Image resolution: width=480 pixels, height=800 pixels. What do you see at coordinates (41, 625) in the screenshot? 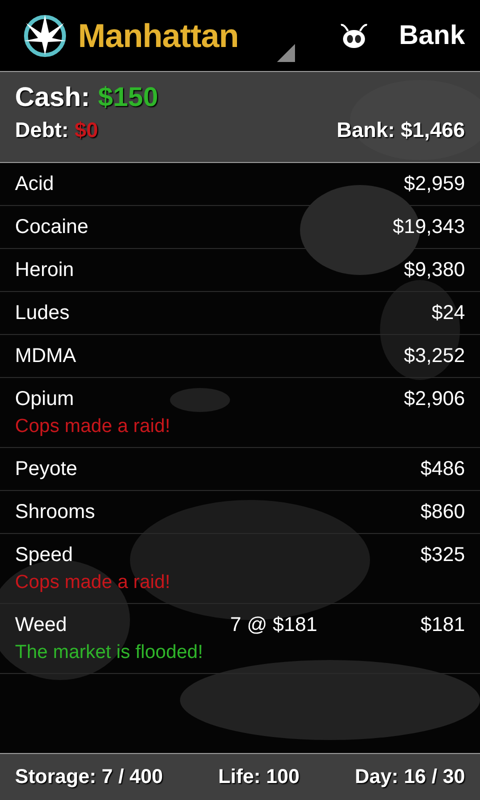
I see `drug-name: Weed` at bounding box center [41, 625].